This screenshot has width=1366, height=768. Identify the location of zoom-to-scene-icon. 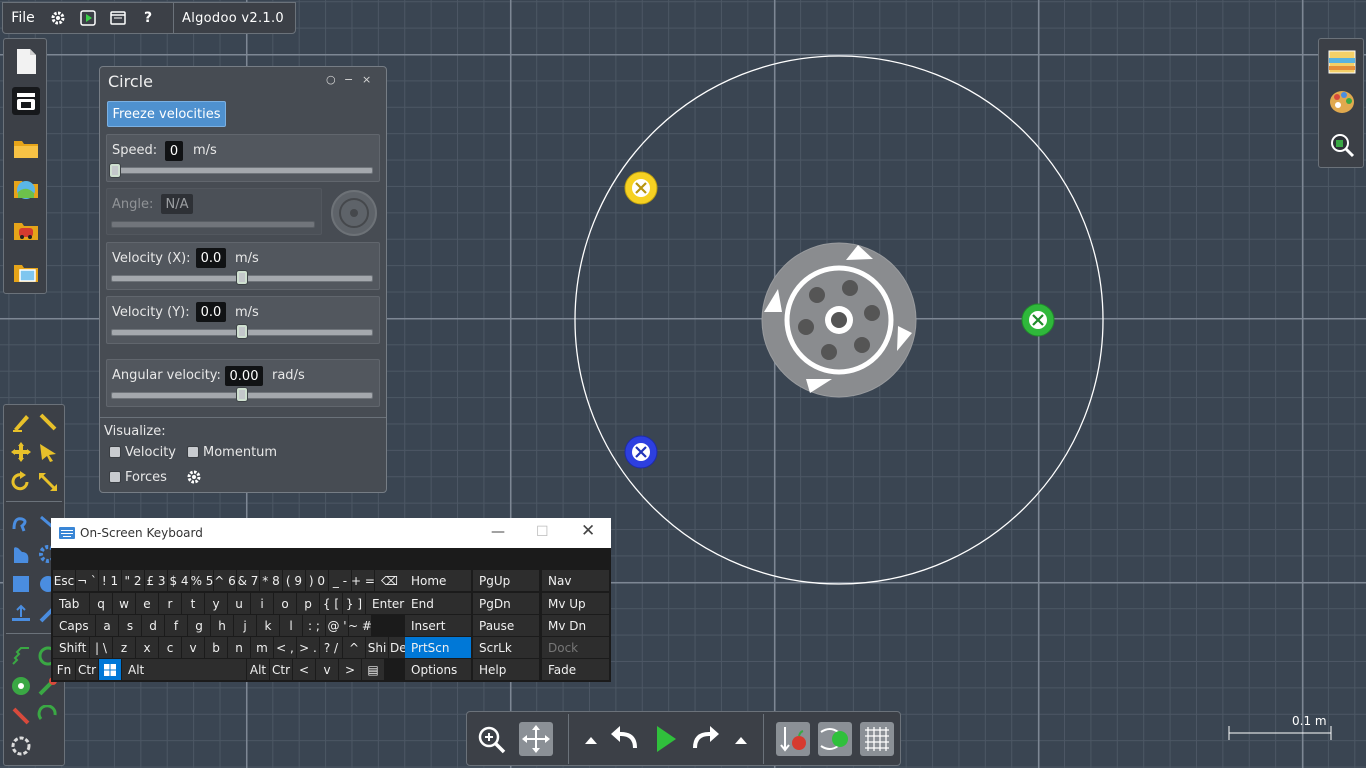
(1342, 145).